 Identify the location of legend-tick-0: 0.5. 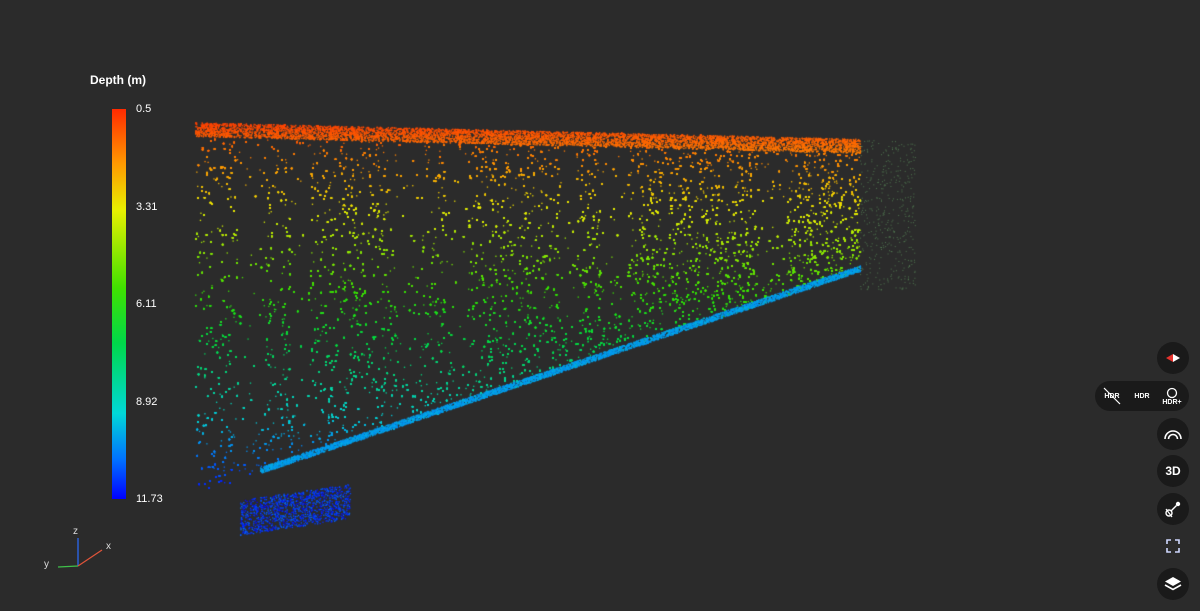
(144, 109).